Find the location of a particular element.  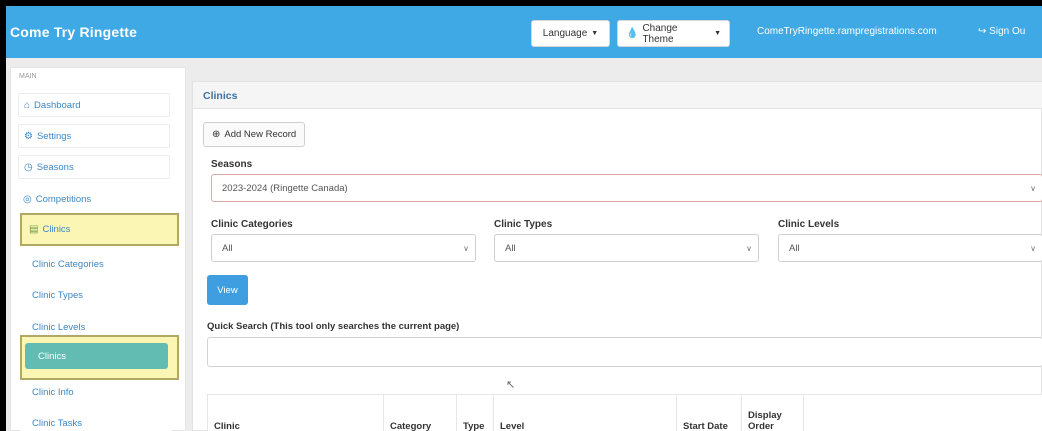

sidebar-item-label: Clinics is located at coordinates (56, 229).